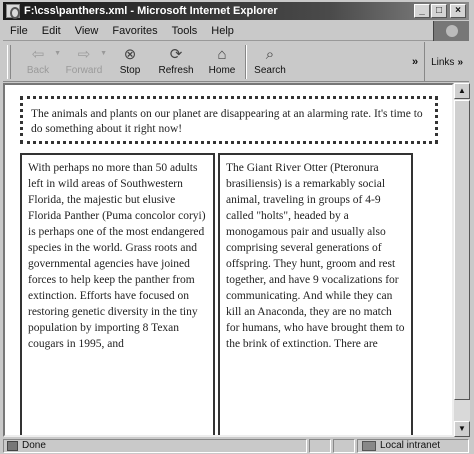 The width and height of the screenshot is (474, 454). I want to click on status-bar: Done Local intranet, so click(236, 445).